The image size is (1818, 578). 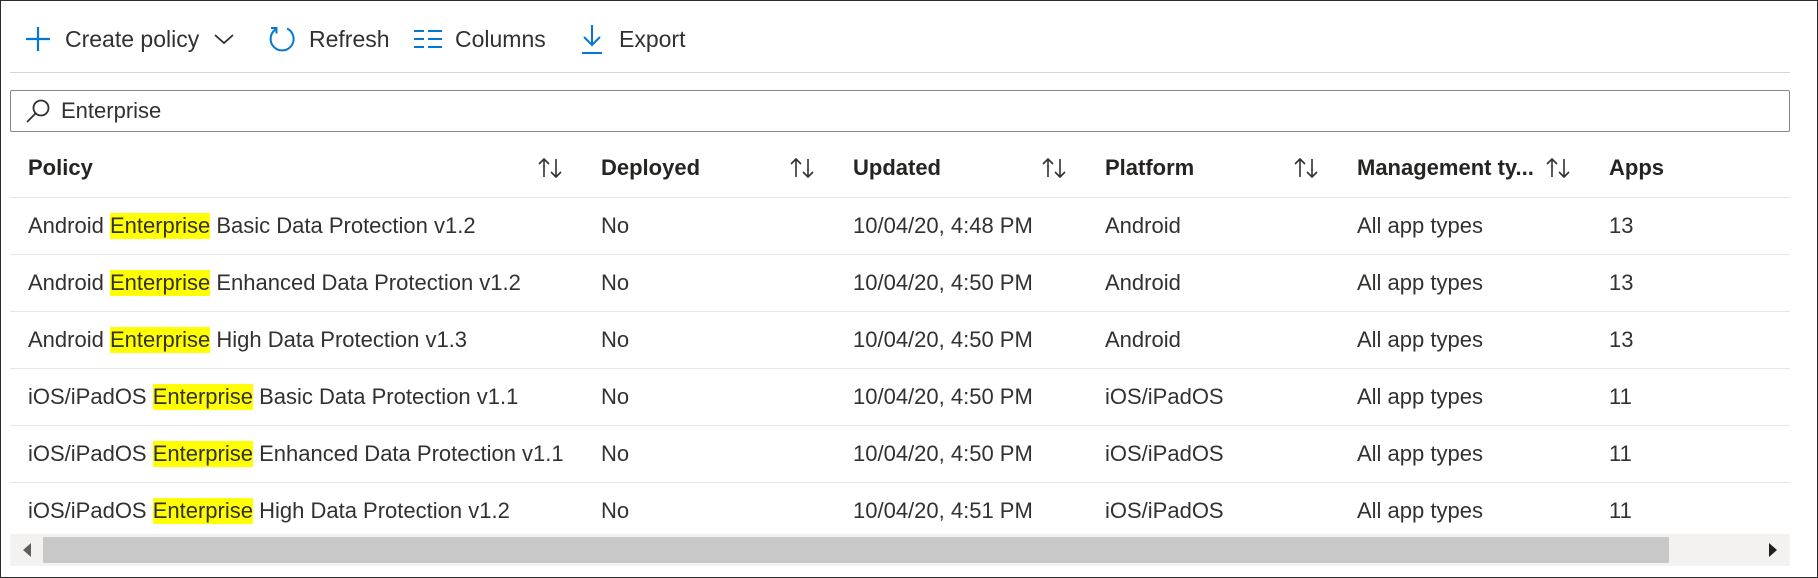 I want to click on create-policy-button: Create policy, so click(x=128, y=39).